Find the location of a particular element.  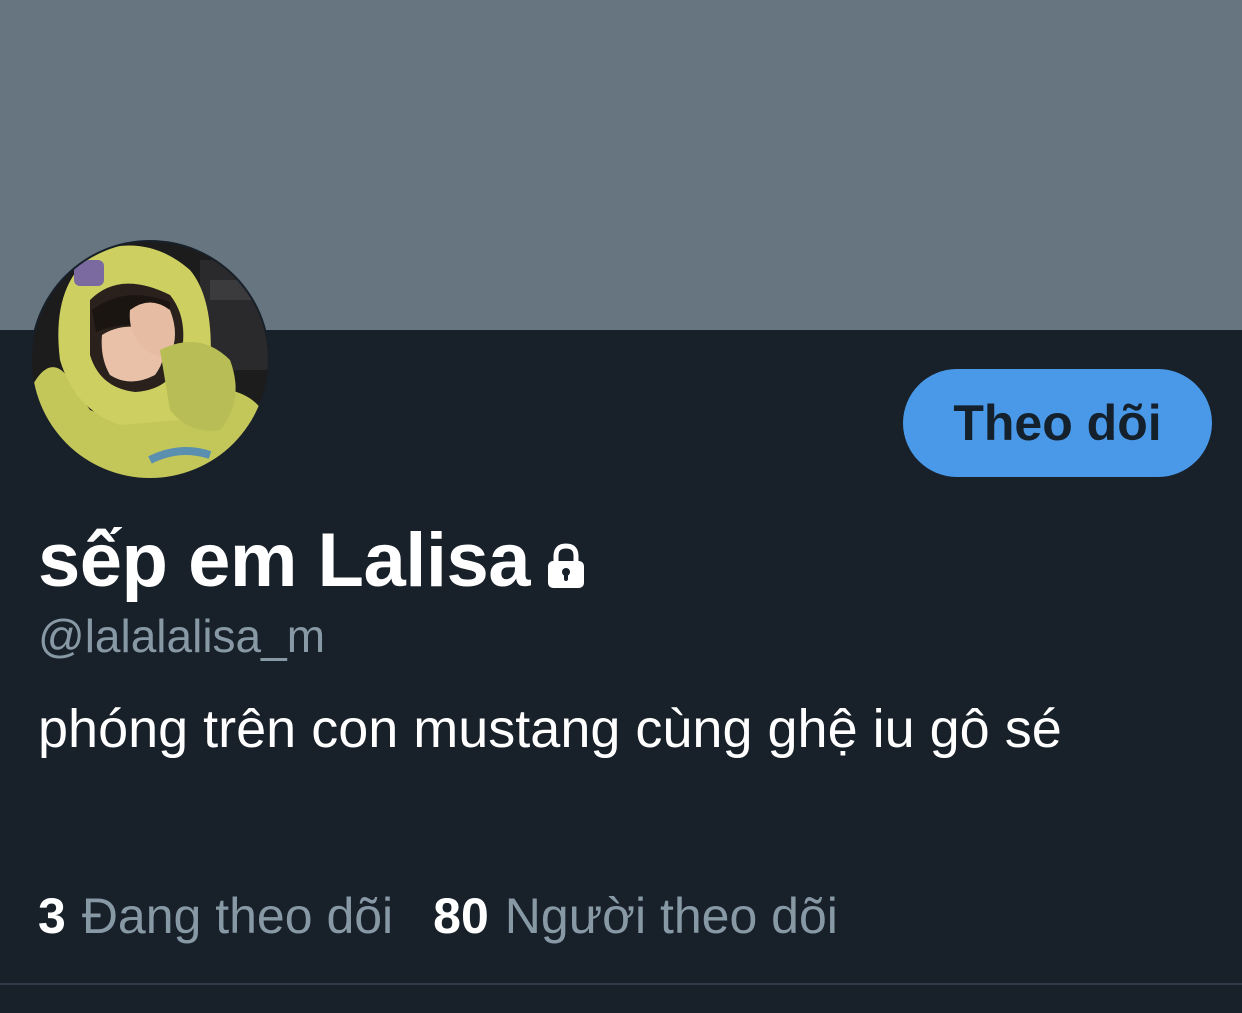

display-name: sếp em Lalisa is located at coordinates (284, 560).